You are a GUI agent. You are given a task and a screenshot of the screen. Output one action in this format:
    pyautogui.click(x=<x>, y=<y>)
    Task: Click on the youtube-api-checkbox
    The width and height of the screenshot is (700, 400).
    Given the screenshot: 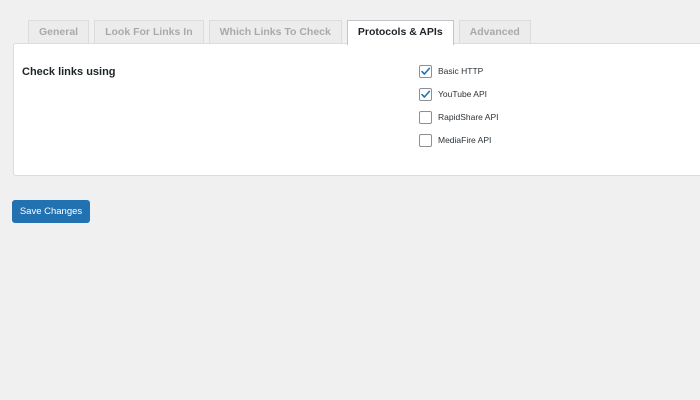 What is the action you would take?
    pyautogui.click(x=425, y=94)
    